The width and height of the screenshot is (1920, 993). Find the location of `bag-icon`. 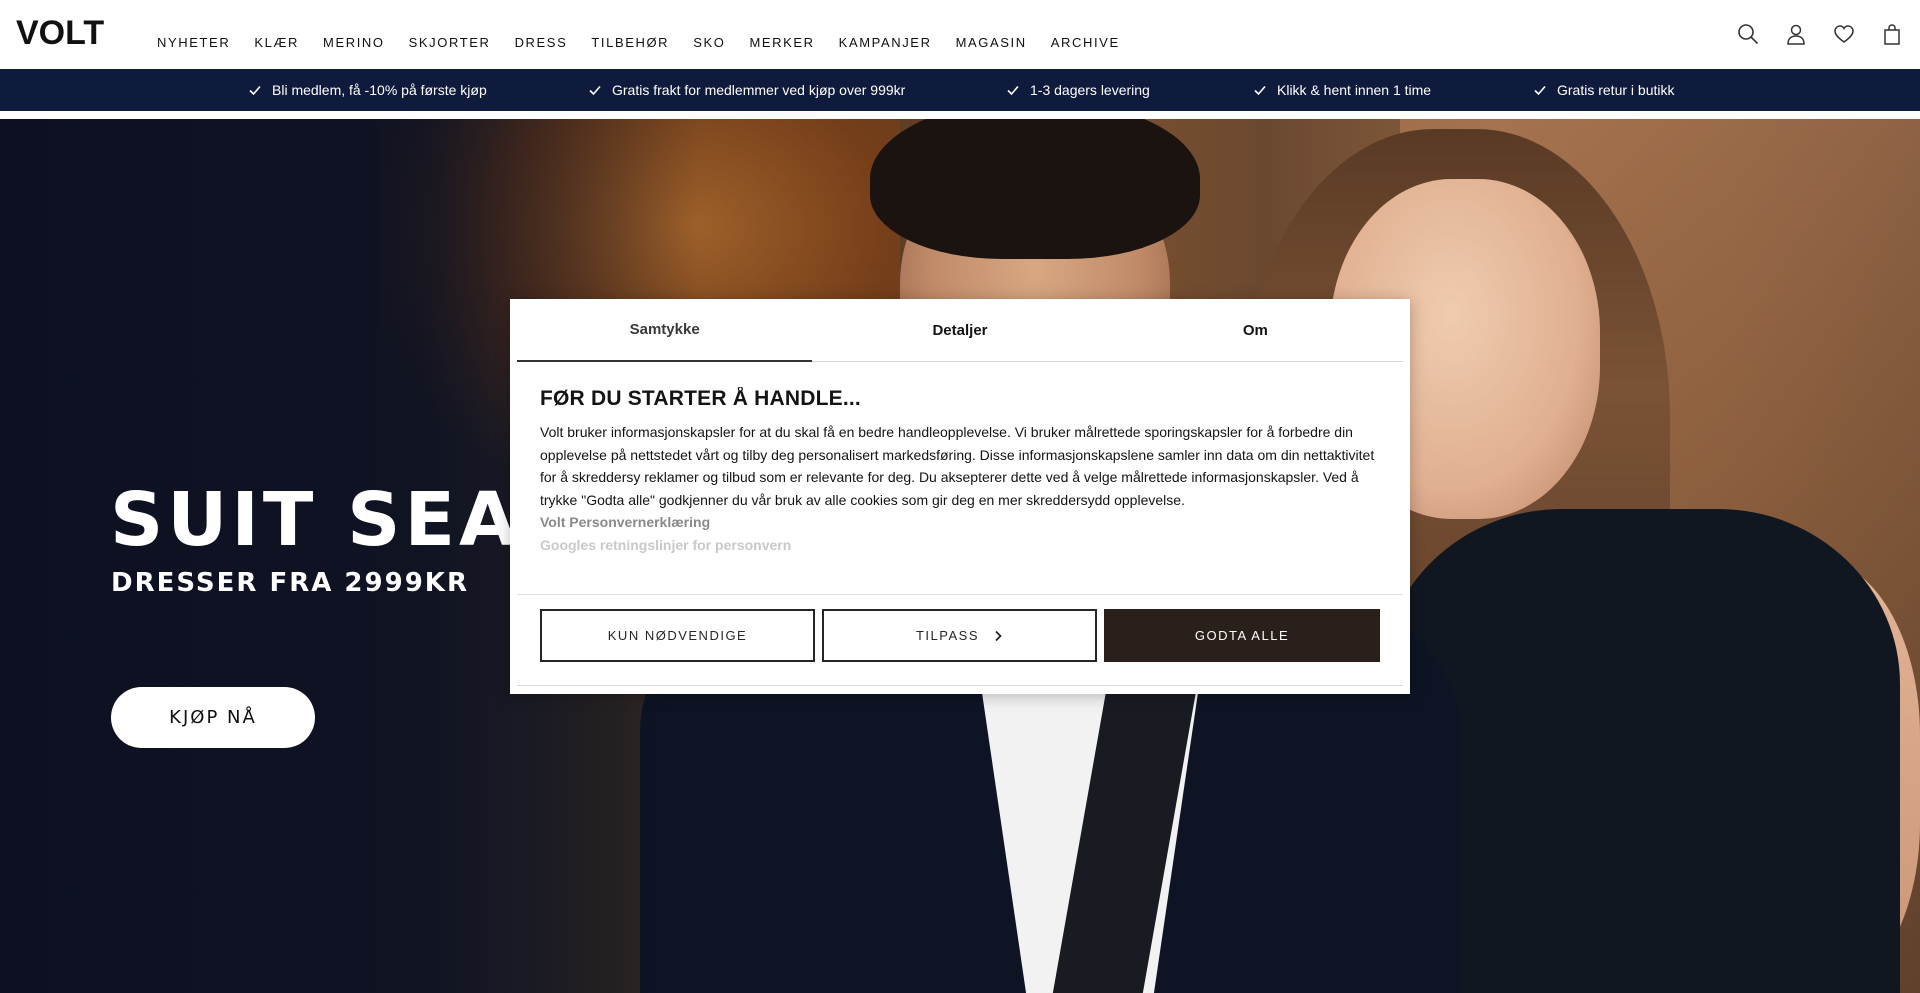

bag-icon is located at coordinates (1892, 34).